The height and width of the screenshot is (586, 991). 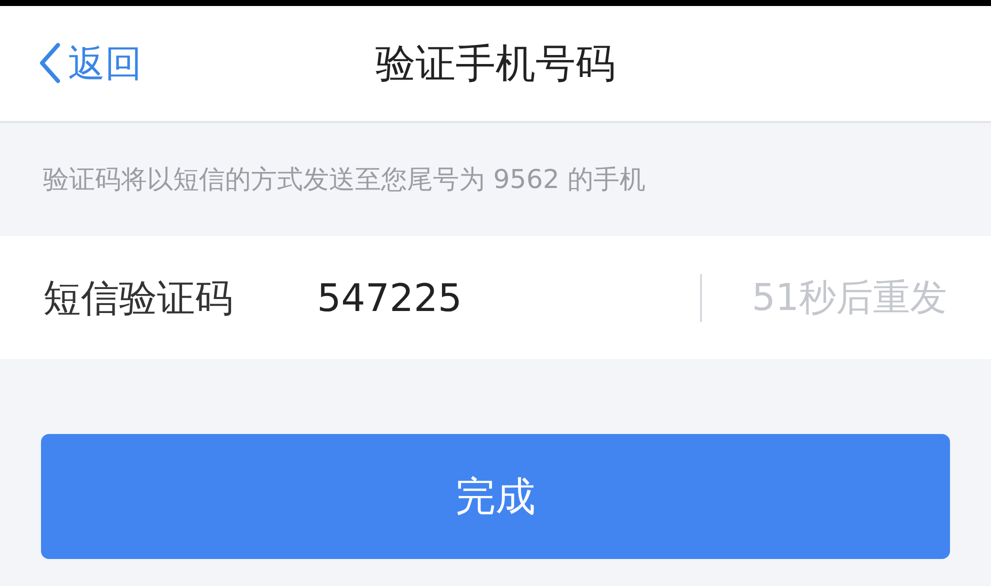 What do you see at coordinates (50, 63) in the screenshot?
I see `back-chevron-icon` at bounding box center [50, 63].